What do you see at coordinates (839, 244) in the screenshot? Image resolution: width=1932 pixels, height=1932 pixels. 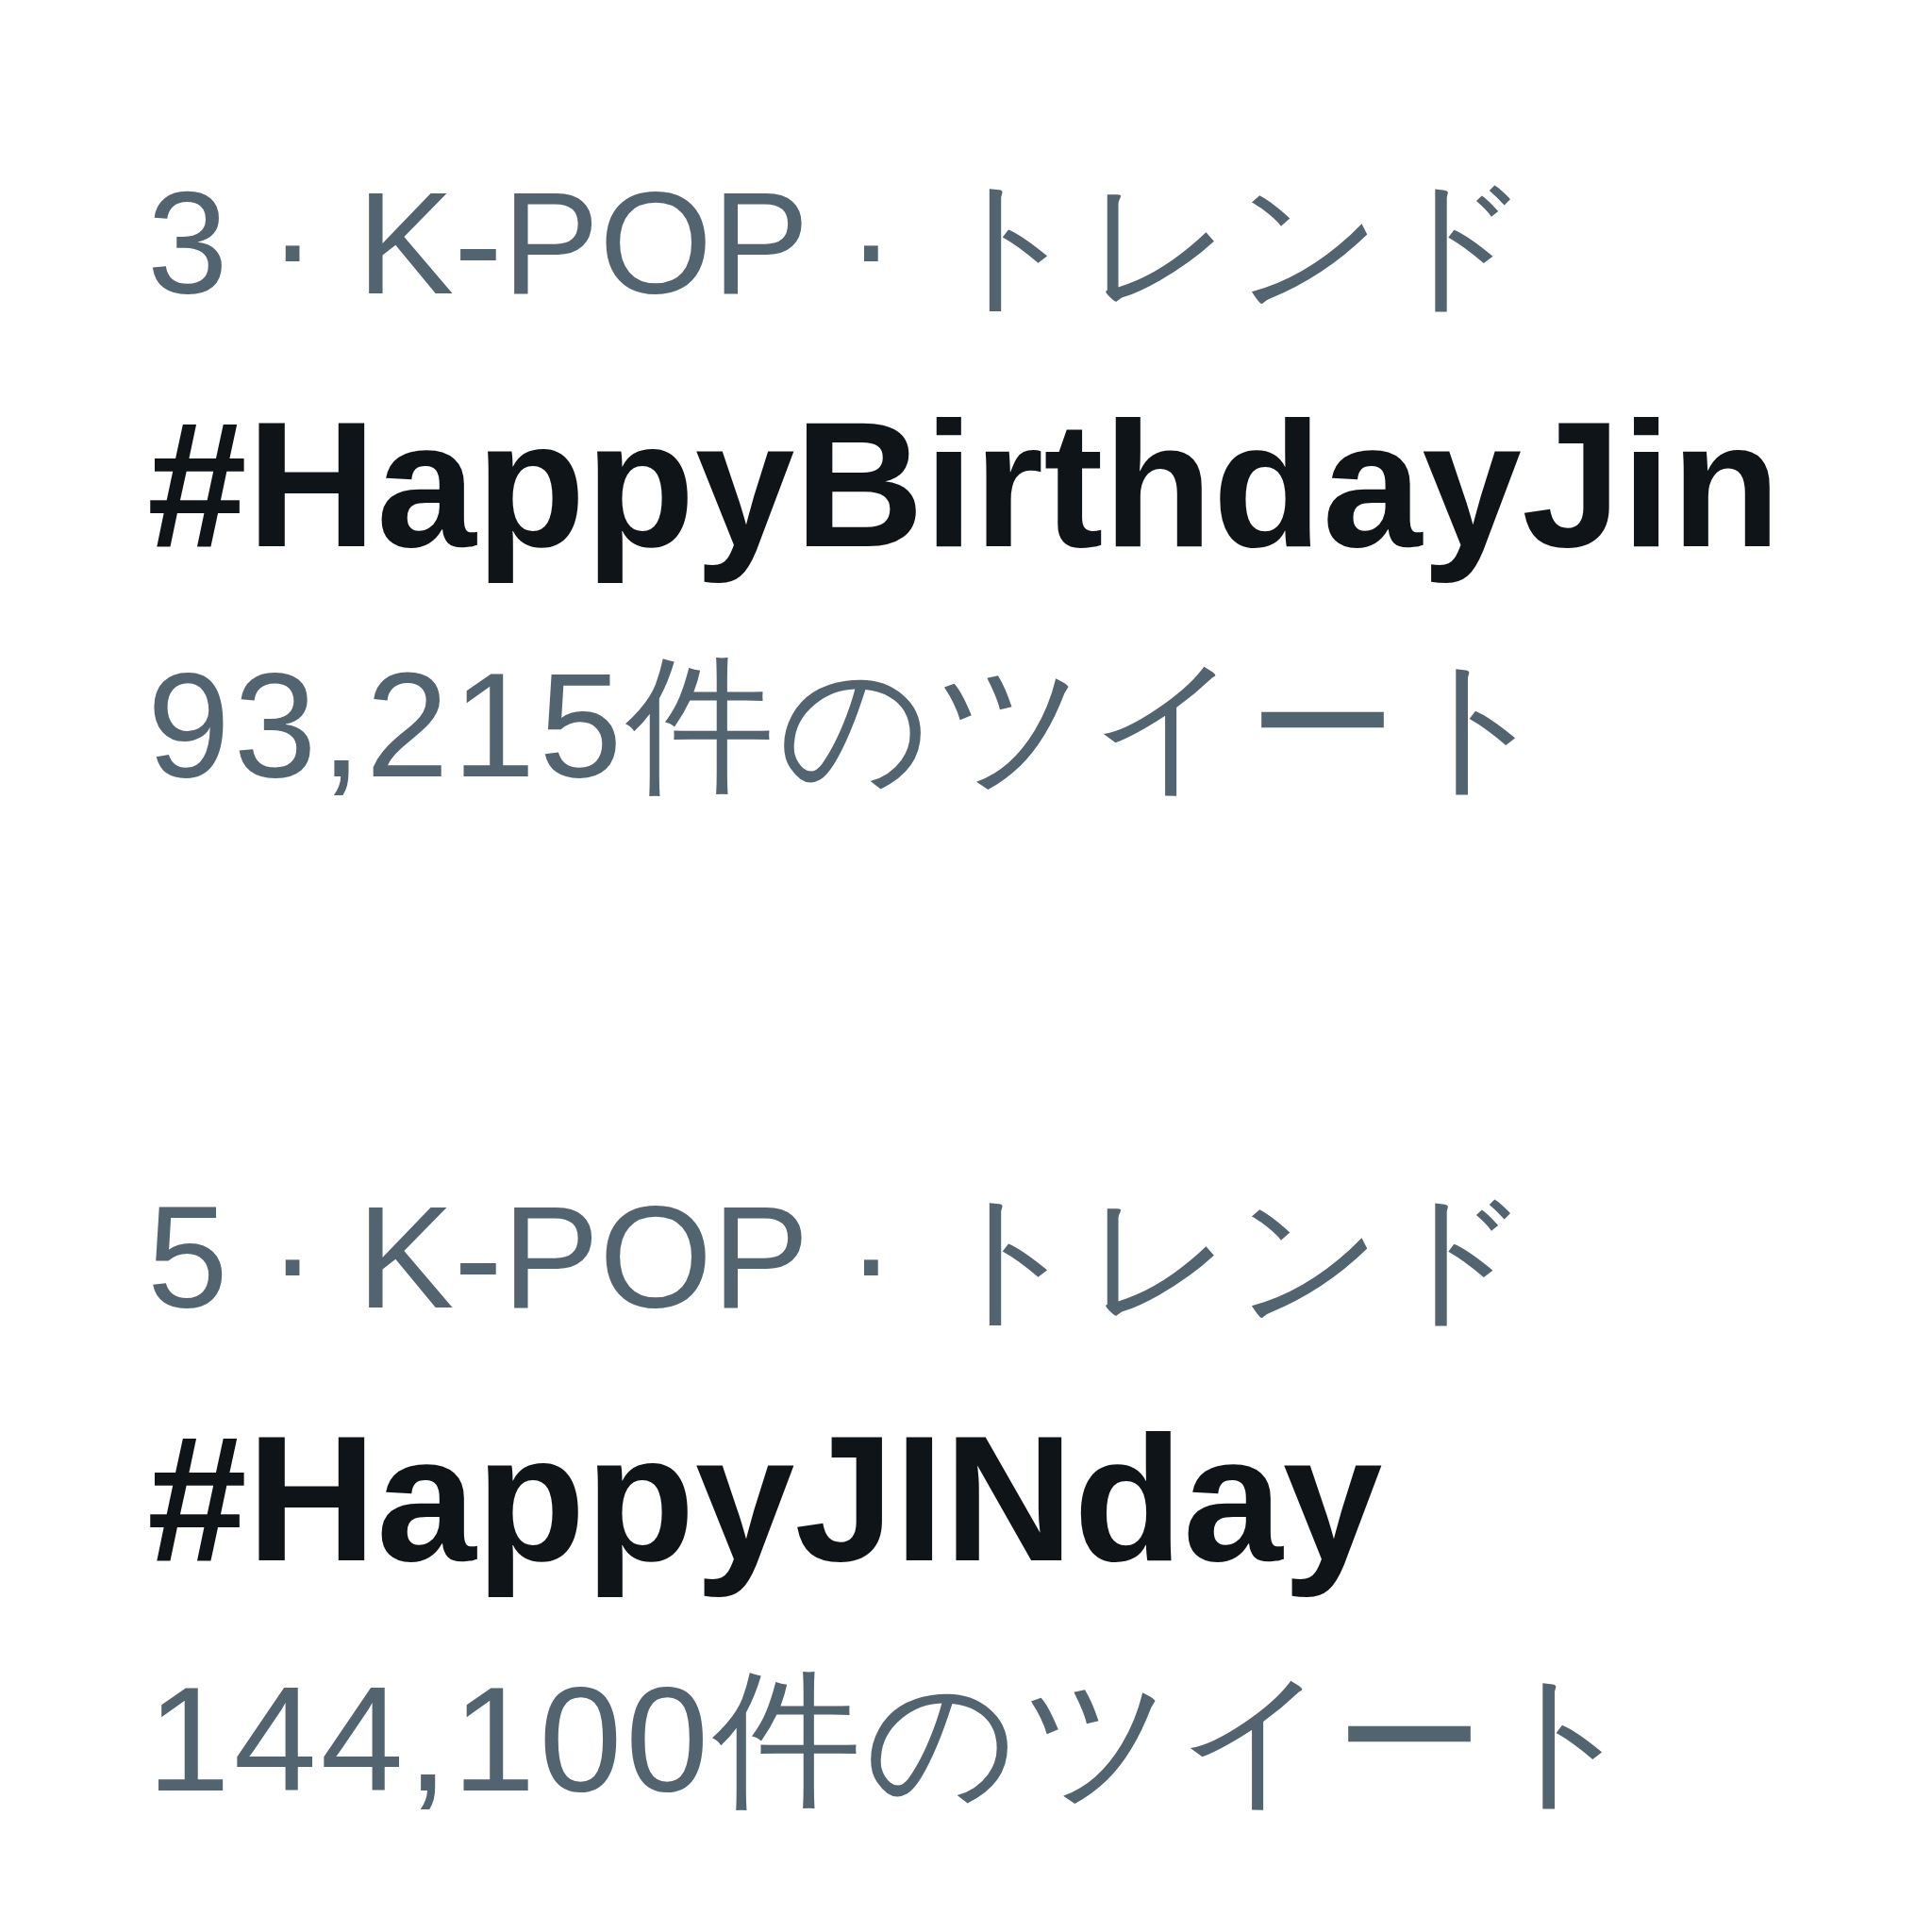 I see `trend-meta: 3 · K-POP · トレンド` at bounding box center [839, 244].